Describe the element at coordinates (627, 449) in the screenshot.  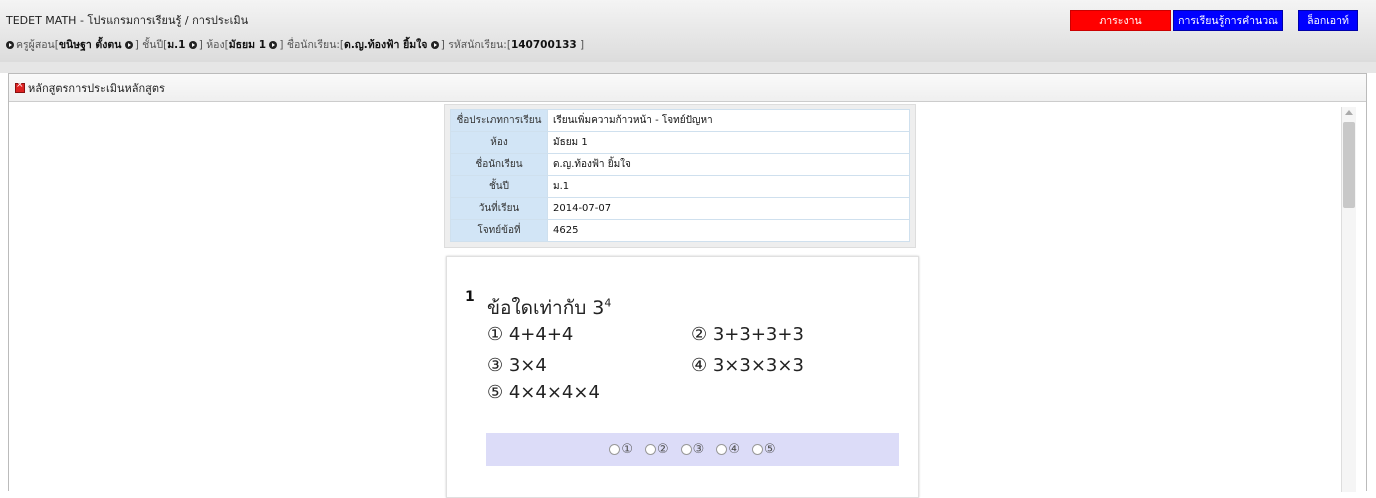
I see `answer-label: ①` at that location.